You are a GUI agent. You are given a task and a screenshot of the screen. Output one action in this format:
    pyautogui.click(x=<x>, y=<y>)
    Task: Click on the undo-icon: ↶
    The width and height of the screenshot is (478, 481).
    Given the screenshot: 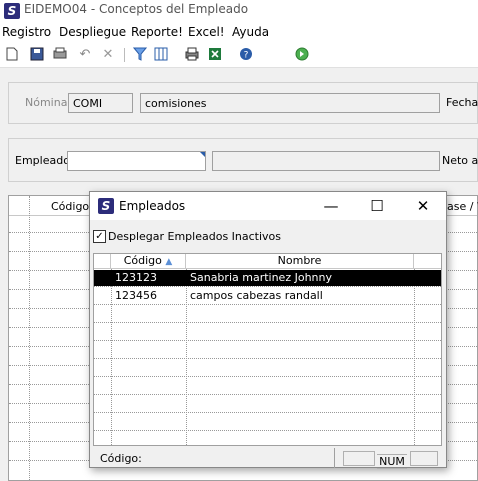 What is the action you would take?
    pyautogui.click(x=85, y=55)
    